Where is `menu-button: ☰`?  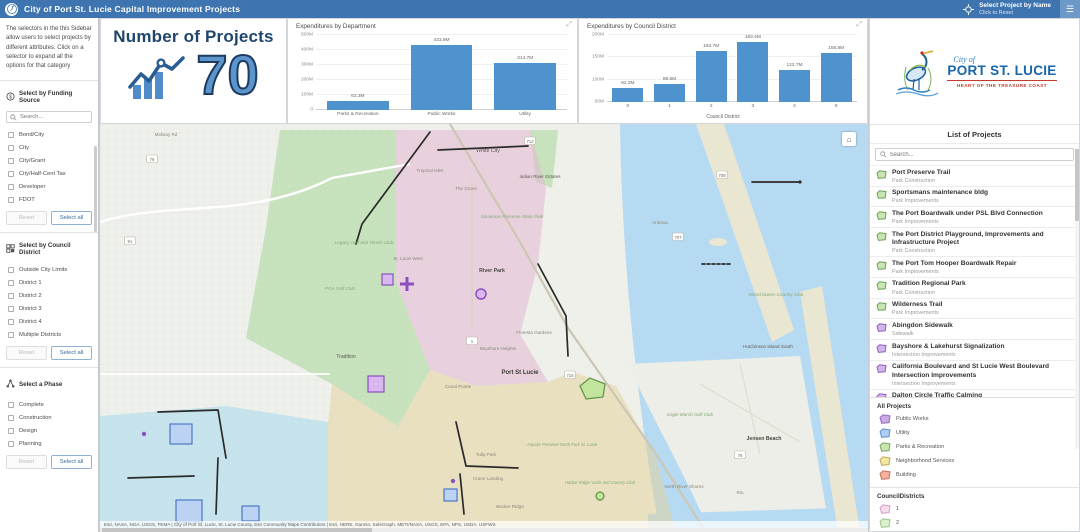 menu-button: ☰ is located at coordinates (1070, 9).